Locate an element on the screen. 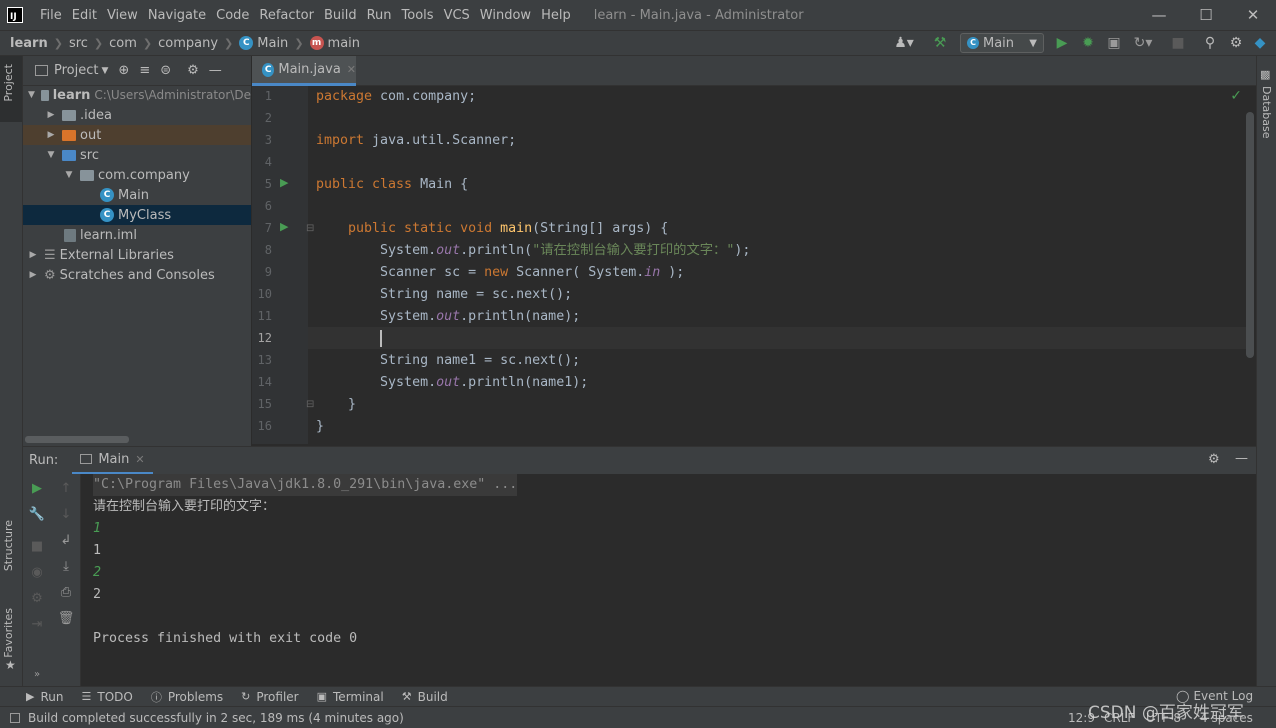  menu-edit: Edit is located at coordinates (84, 15).